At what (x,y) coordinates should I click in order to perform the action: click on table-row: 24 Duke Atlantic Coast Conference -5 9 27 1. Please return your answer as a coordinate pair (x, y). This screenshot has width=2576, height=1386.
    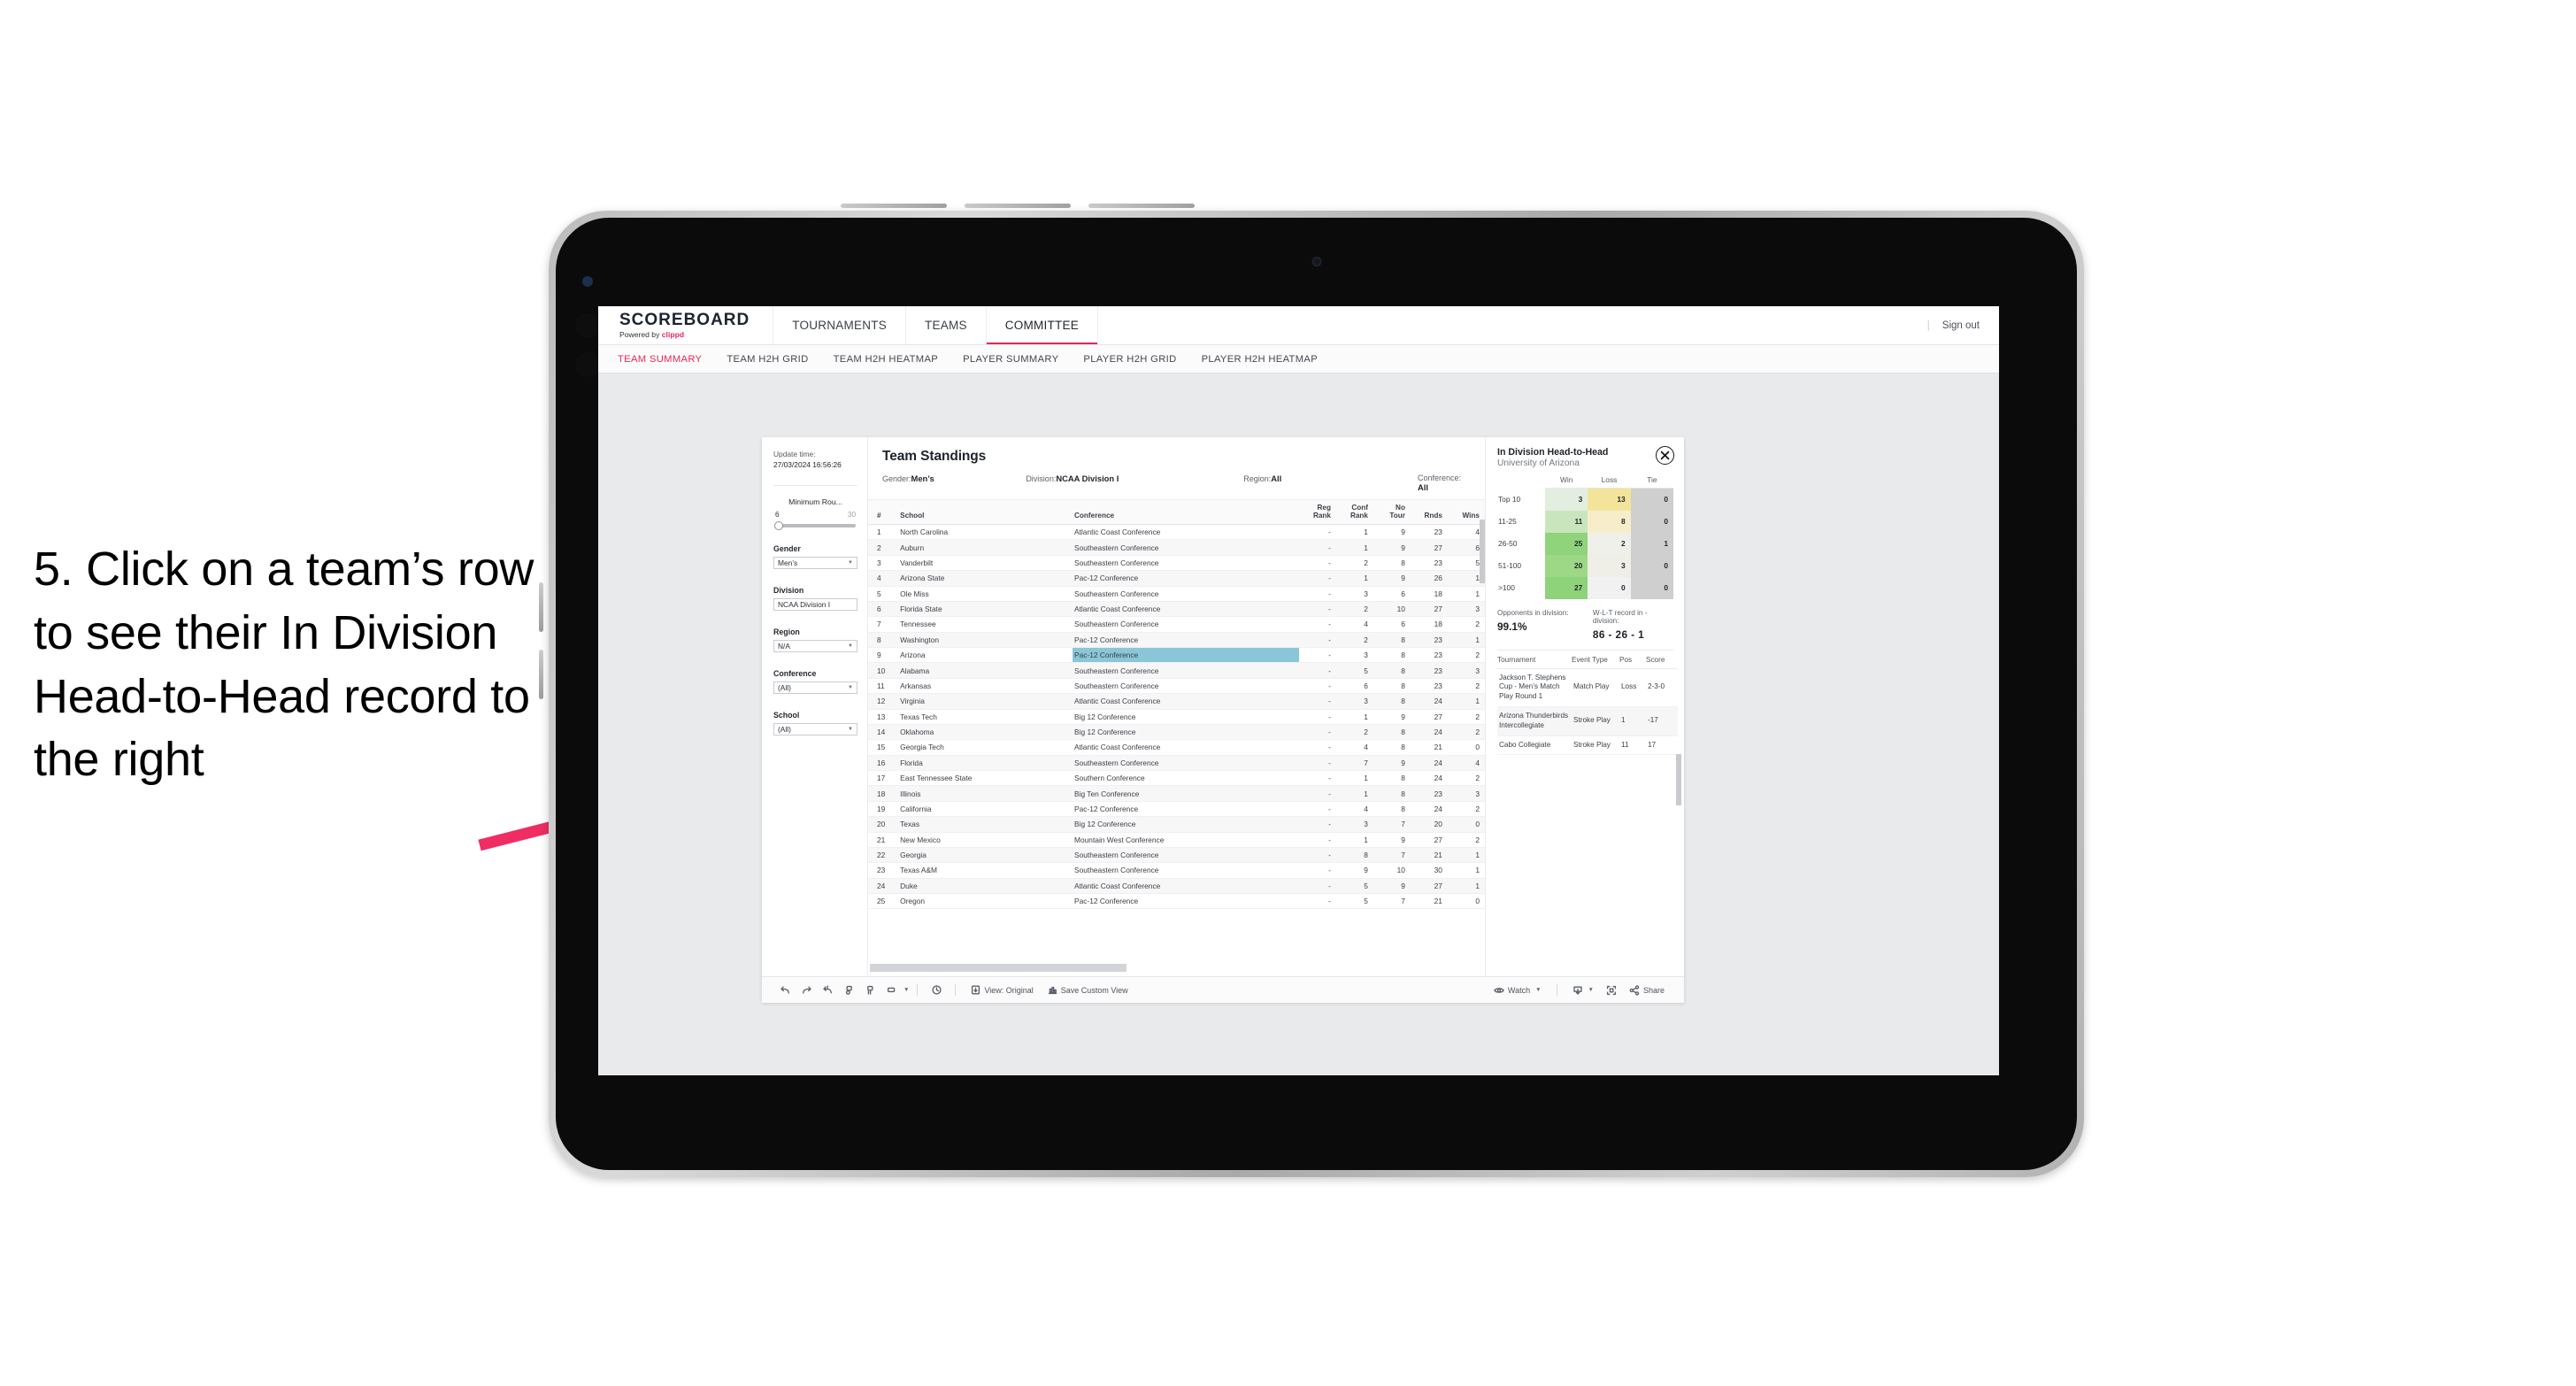
    Looking at the image, I should click on (1176, 886).